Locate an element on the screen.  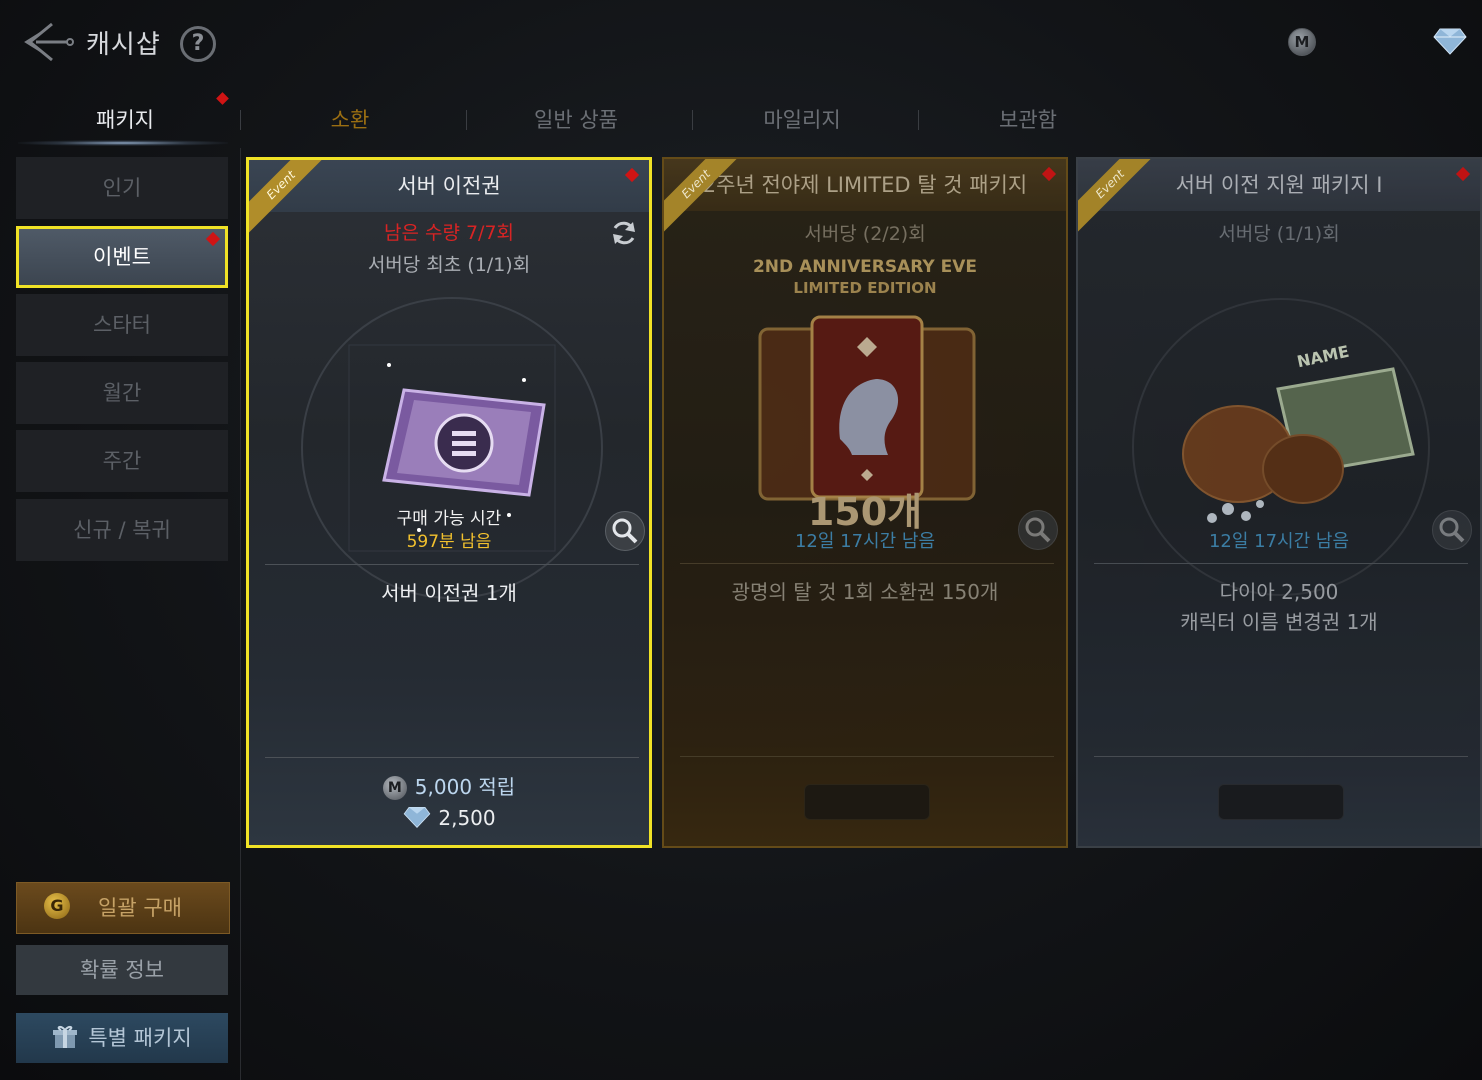
time-label: 구매 가능 시간 is located at coordinates (449, 519).